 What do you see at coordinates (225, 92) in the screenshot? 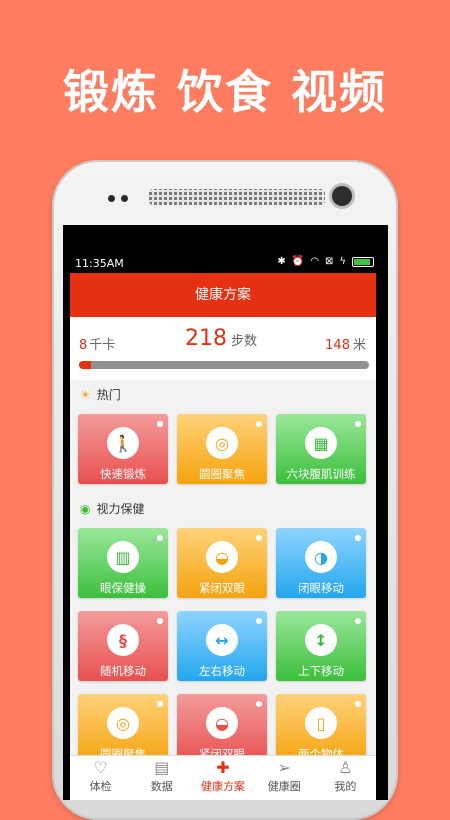
I see `promo-headline: 锻炼 饮食 视频` at bounding box center [225, 92].